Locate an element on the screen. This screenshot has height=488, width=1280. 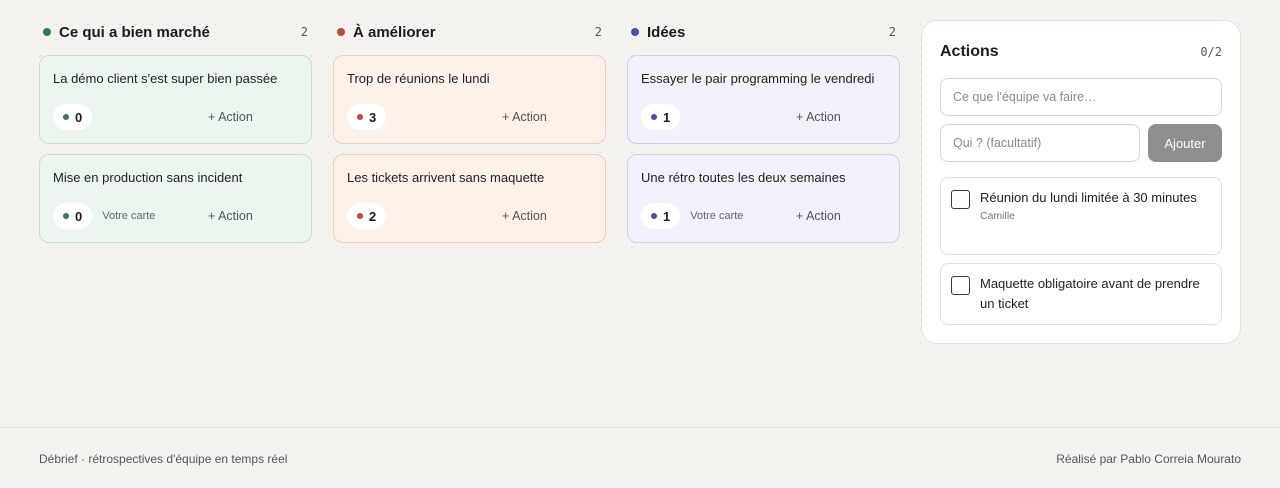
column-header: Ce qui a bien marché 2 is located at coordinates (175, 32).